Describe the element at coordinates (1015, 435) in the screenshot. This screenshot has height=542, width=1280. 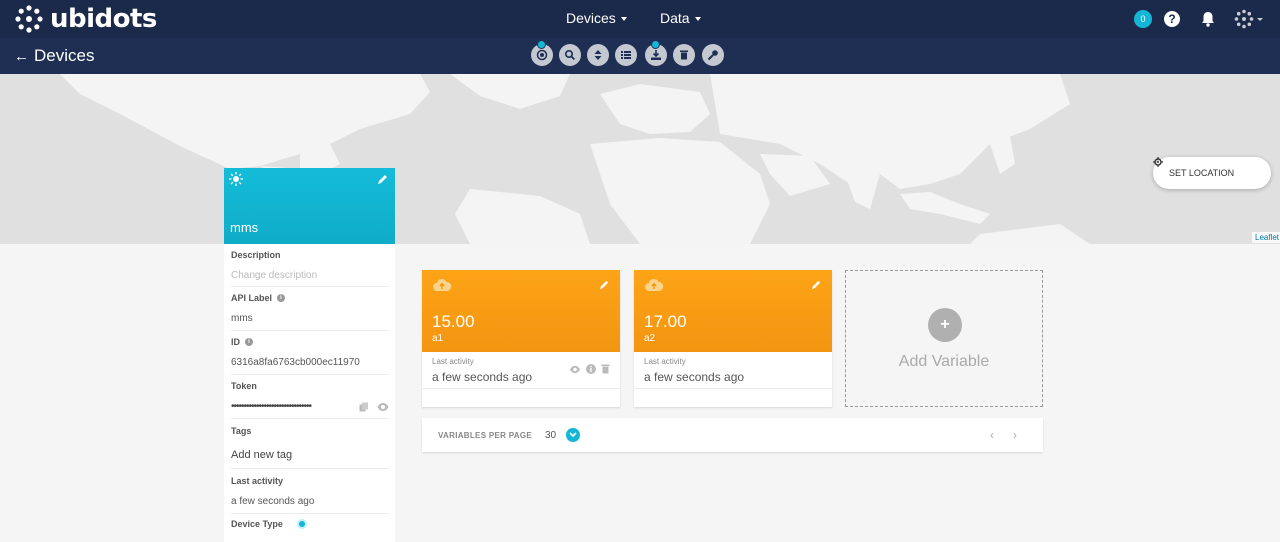
I see `next-page-button: ›` at that location.